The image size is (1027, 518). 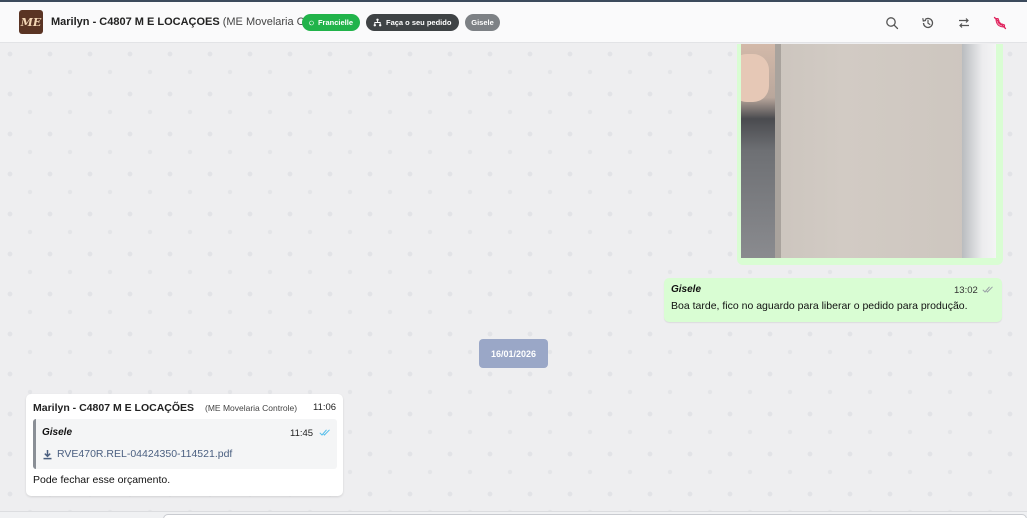 I want to click on image-message-bubble, so click(x=870, y=154).